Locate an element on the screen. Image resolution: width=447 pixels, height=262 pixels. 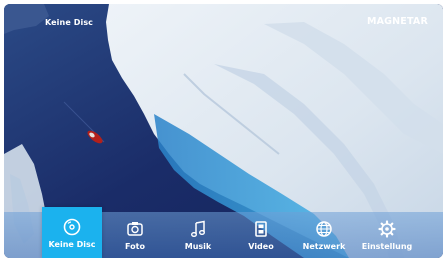
gear-icon is located at coordinates (387, 229).